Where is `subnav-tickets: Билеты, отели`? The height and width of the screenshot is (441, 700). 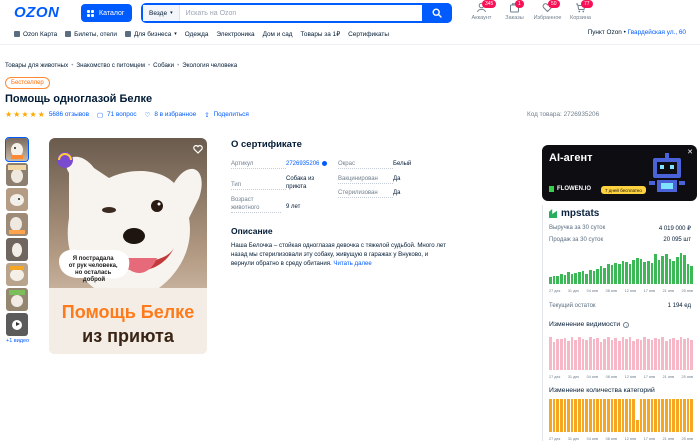
subnav-tickets: Билеты, отели is located at coordinates (91, 34).